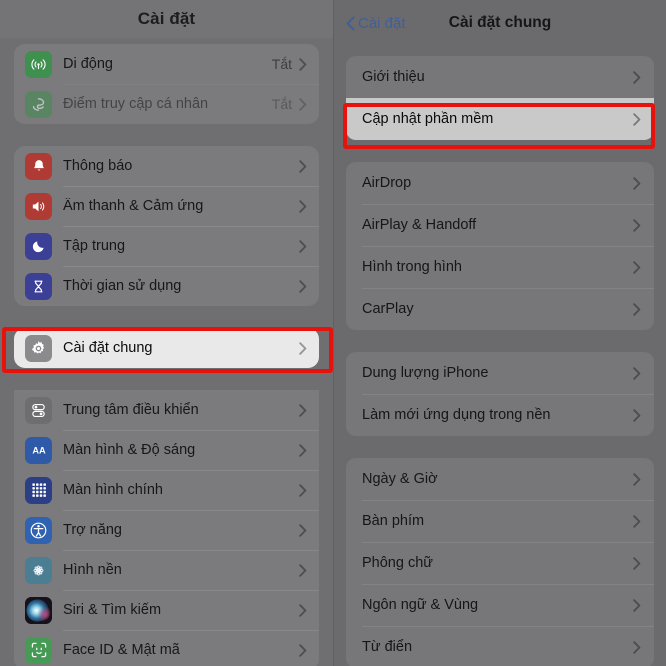 This screenshot has height=666, width=666. I want to click on sidebar-item-thoi-gian-su-dung: Thời gian sử dụng, so click(166, 286).